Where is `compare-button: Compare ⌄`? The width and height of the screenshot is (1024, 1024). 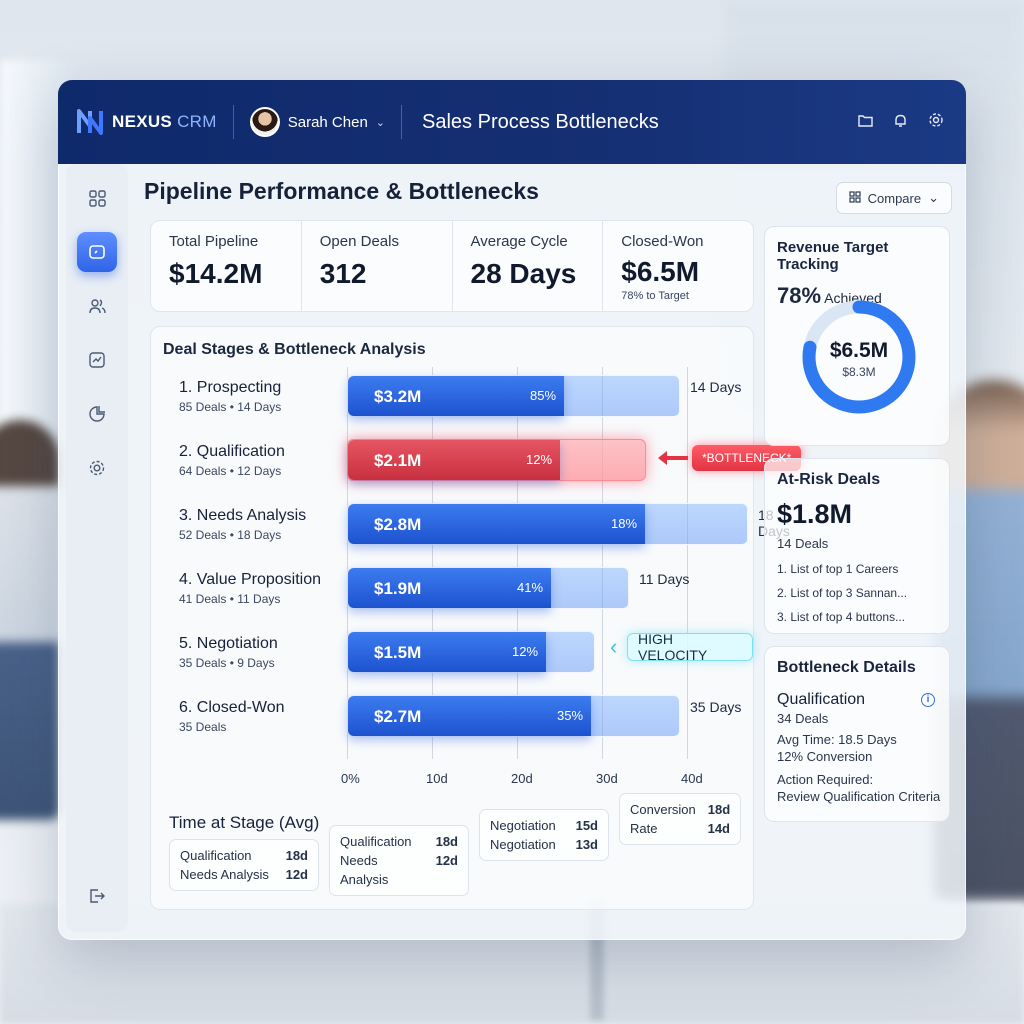 compare-button: Compare ⌄ is located at coordinates (893, 198).